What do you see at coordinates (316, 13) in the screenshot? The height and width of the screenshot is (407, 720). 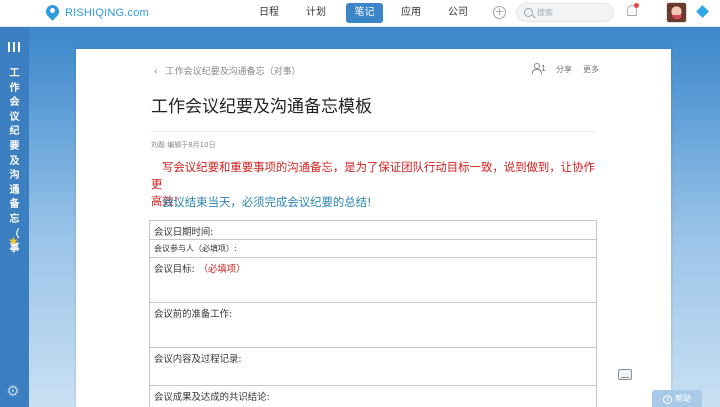 I see `nav-item-plan: 计划` at bounding box center [316, 13].